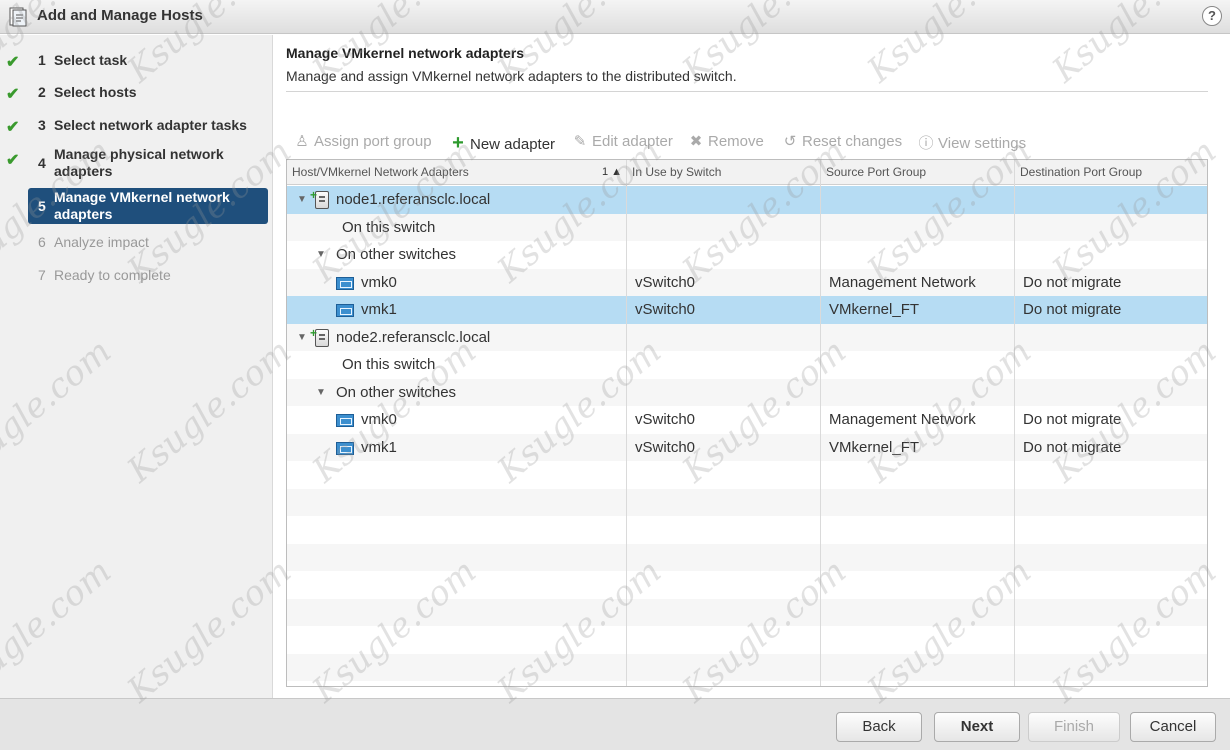 The height and width of the screenshot is (750, 1230). Describe the element at coordinates (726, 141) in the screenshot. I see `remove-button: ✖ Remove` at that location.